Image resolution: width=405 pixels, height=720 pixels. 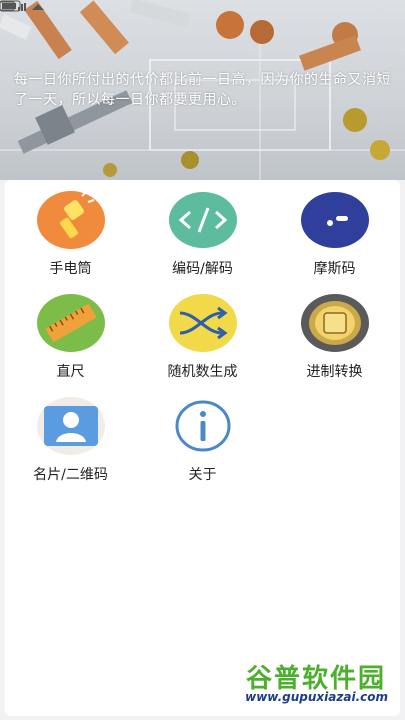 I want to click on tool-about: 关于, so click(x=202, y=446).